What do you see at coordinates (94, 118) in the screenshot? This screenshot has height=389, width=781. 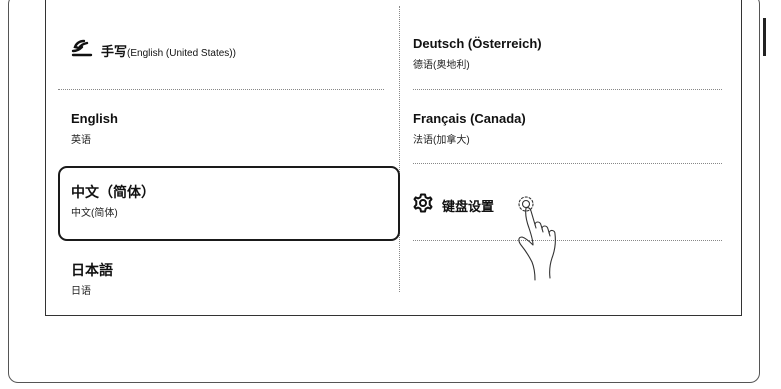 I see `language-title: English` at bounding box center [94, 118].